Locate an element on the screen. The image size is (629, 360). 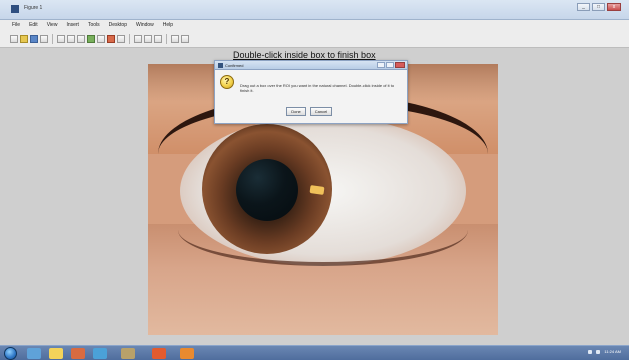
dialog-maximize-button is located at coordinates (390, 65).